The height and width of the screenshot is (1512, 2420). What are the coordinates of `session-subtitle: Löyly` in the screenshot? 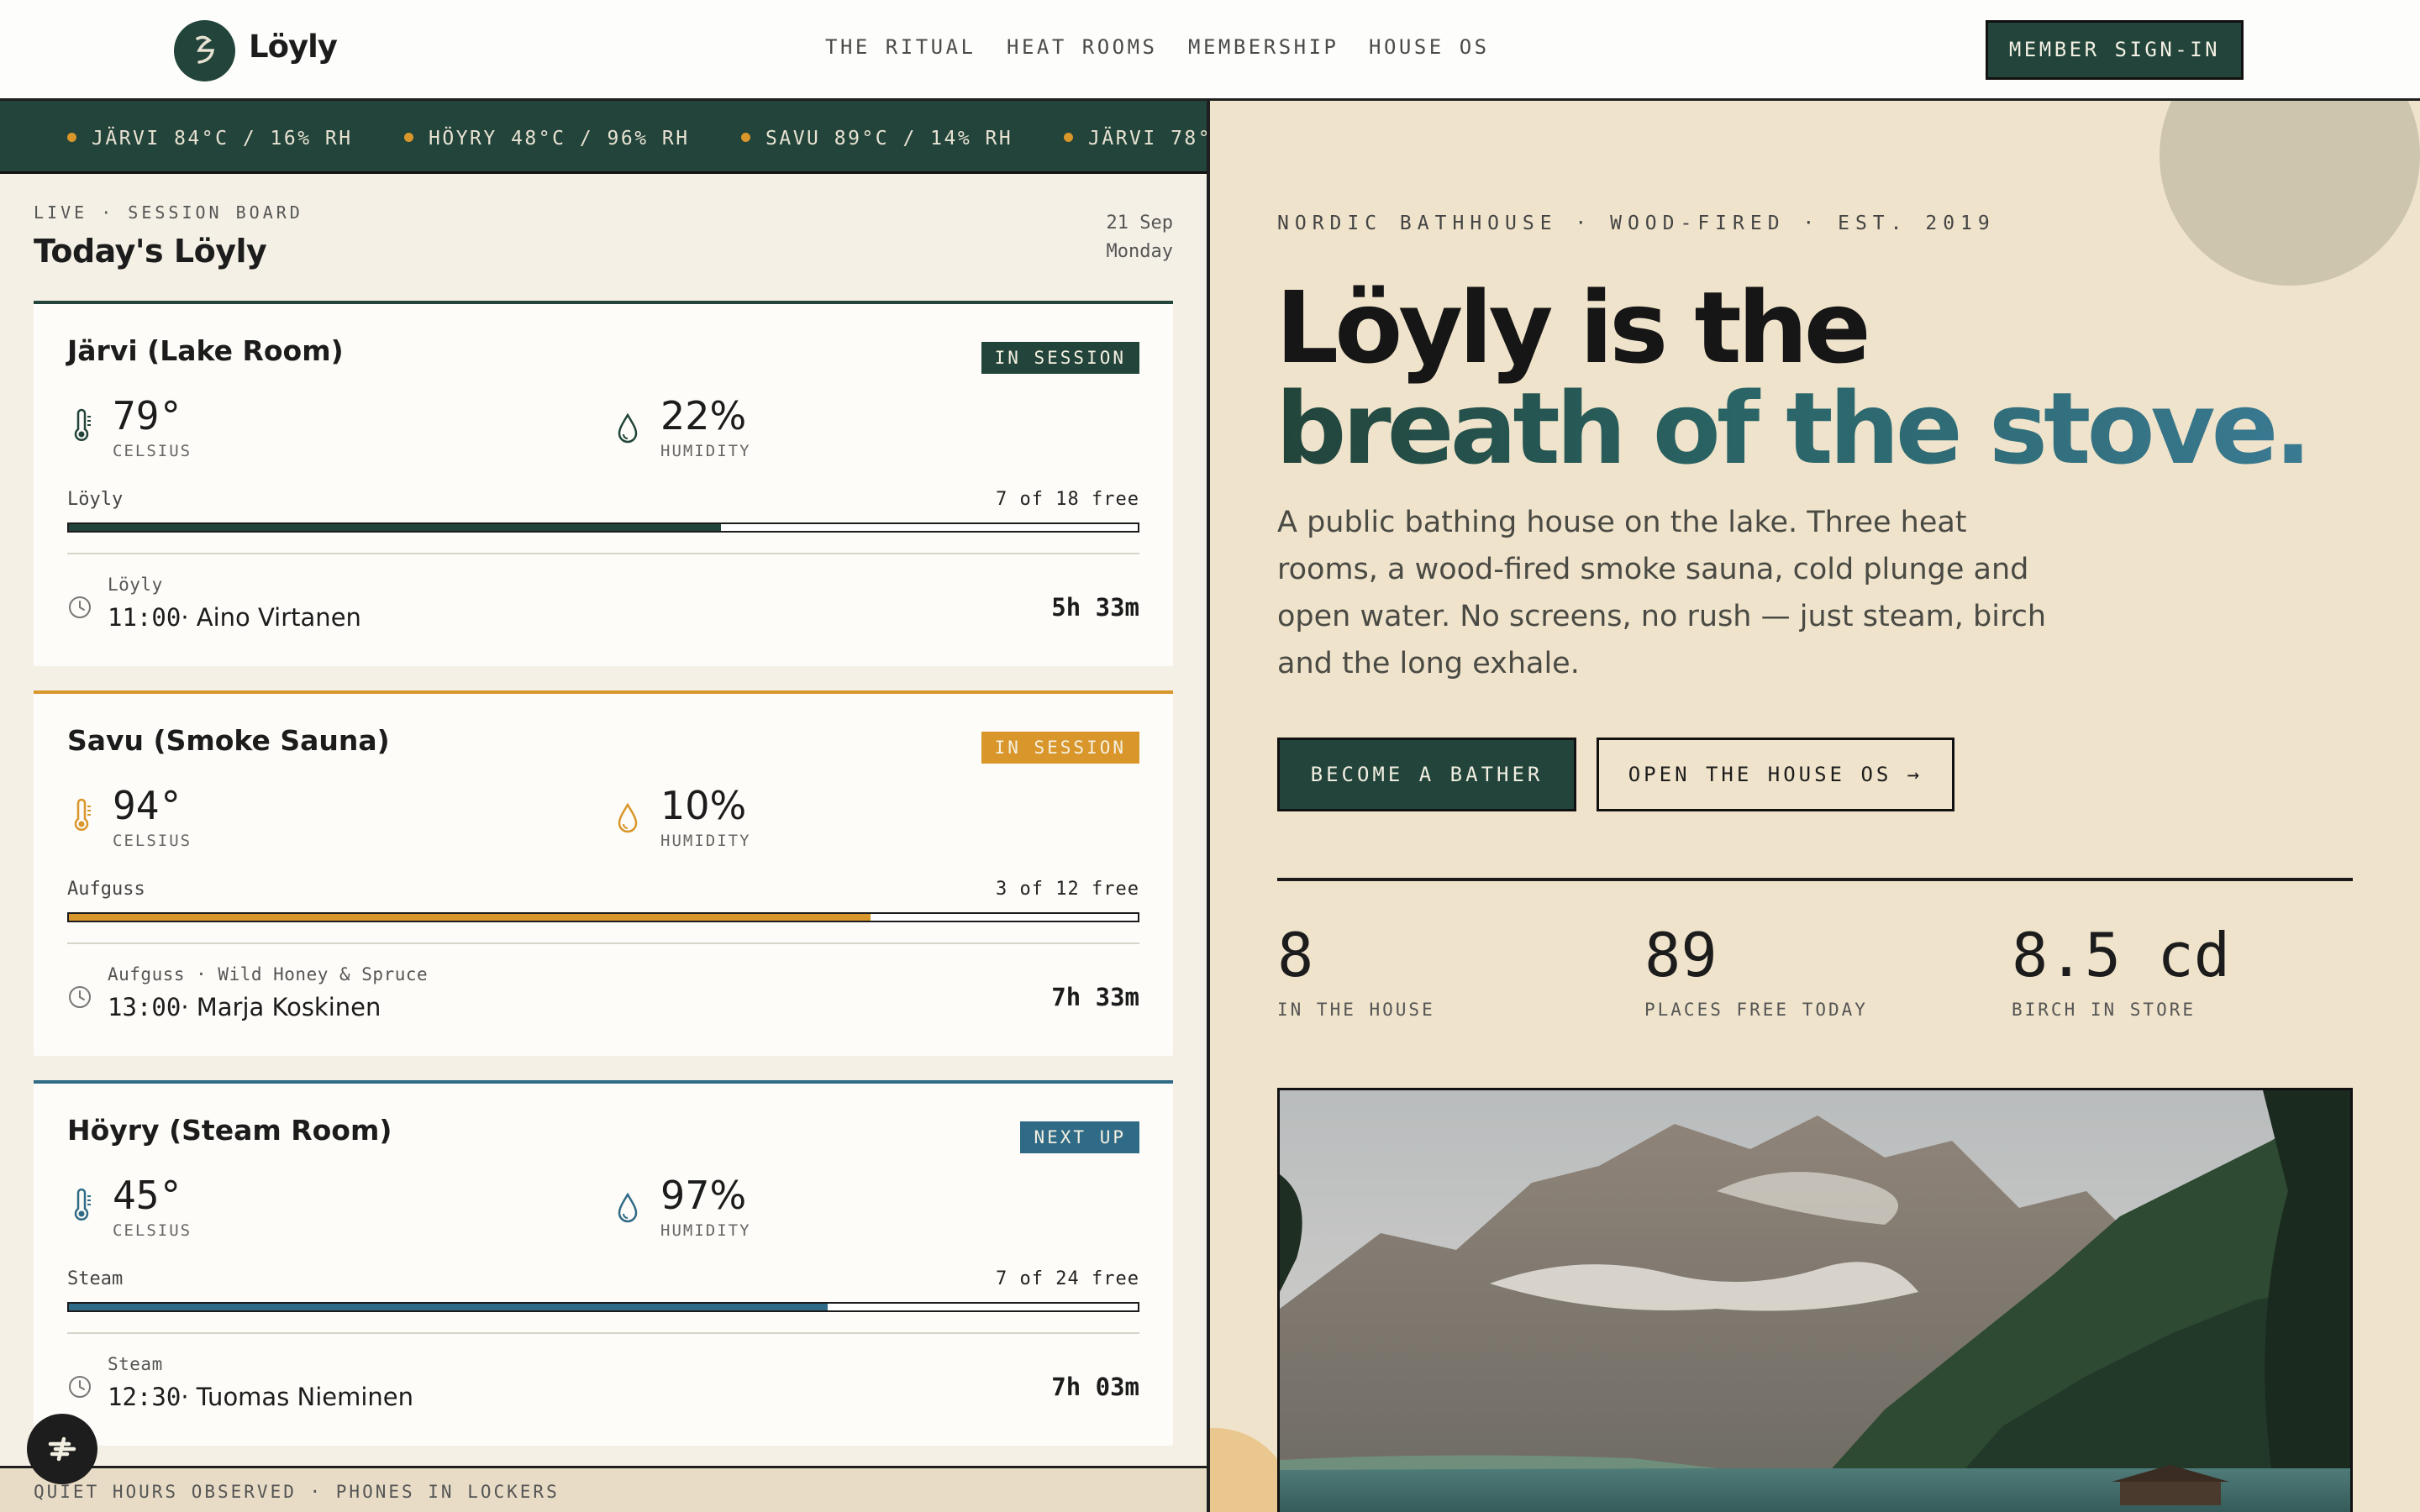 It's located at (135, 585).